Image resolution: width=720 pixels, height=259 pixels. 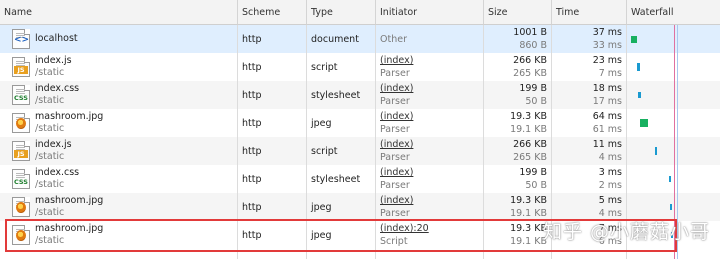 What do you see at coordinates (610, 200) in the screenshot?
I see `time-total: 5 ms` at bounding box center [610, 200].